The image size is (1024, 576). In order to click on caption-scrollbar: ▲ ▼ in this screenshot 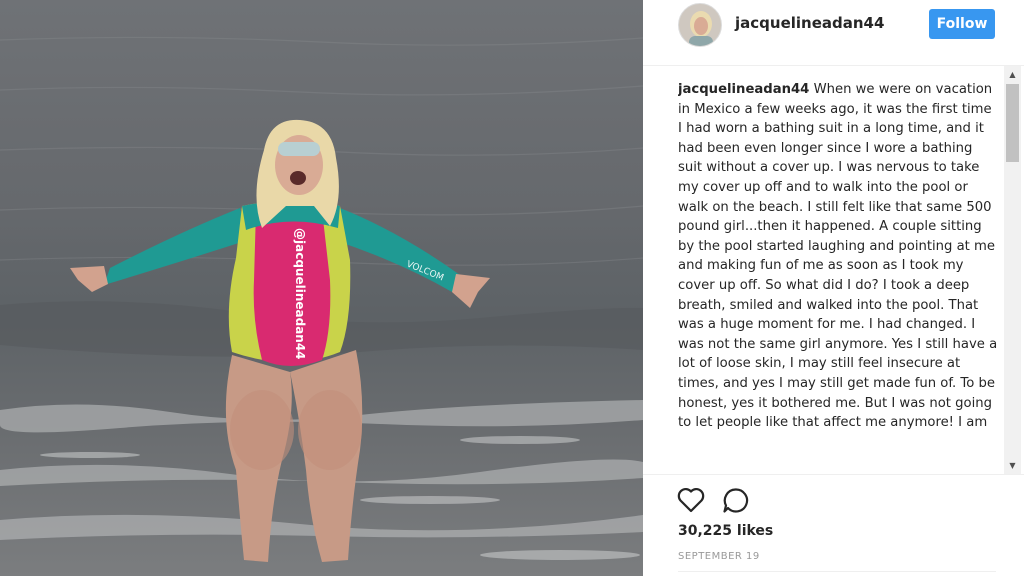, I will do `click(1012, 270)`.